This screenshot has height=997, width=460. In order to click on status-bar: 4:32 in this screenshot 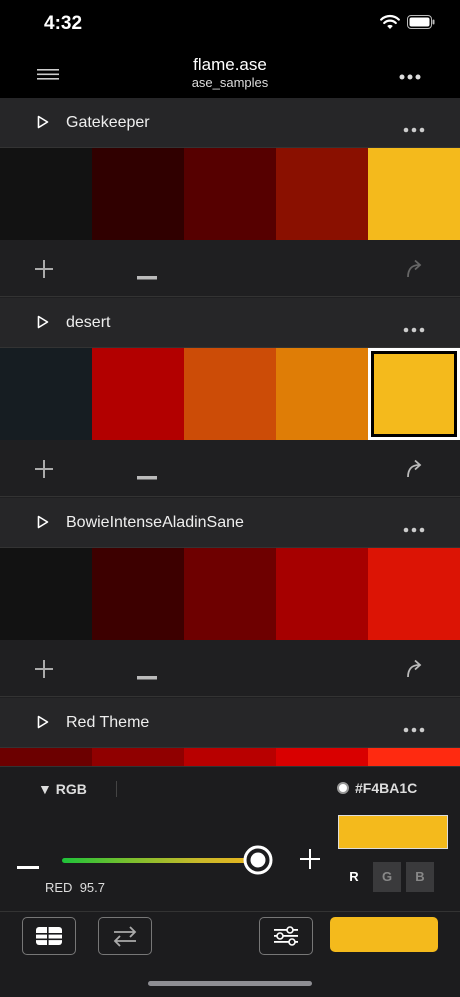, I will do `click(230, 24)`.